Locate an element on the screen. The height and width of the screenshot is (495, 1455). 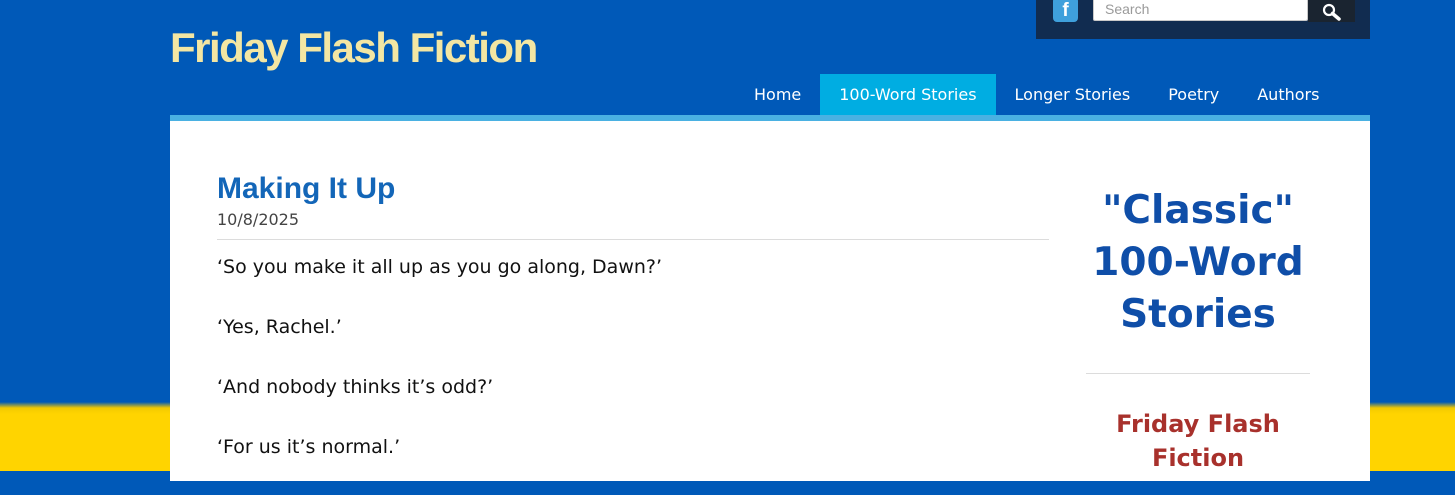
nav-poetry: Poetry is located at coordinates (1193, 94).